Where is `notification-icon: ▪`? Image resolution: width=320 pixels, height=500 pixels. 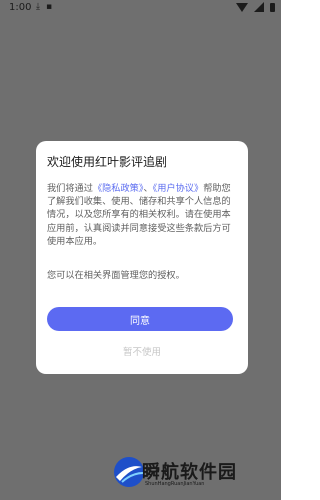
notification-icon: ▪ is located at coordinates (49, 7).